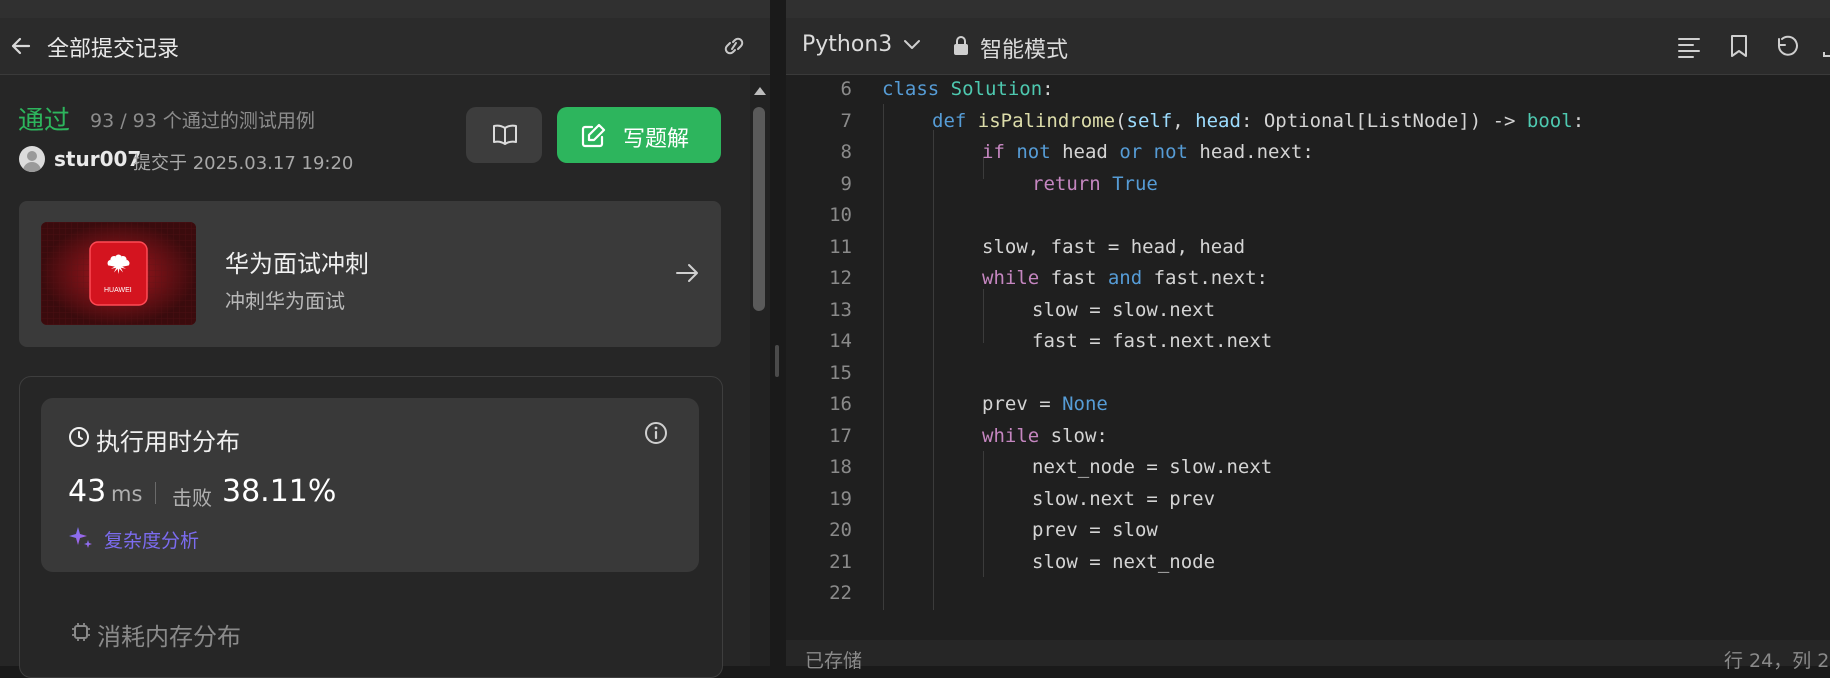  What do you see at coordinates (834, 661) in the screenshot?
I see `saved-status: 已存储` at bounding box center [834, 661].